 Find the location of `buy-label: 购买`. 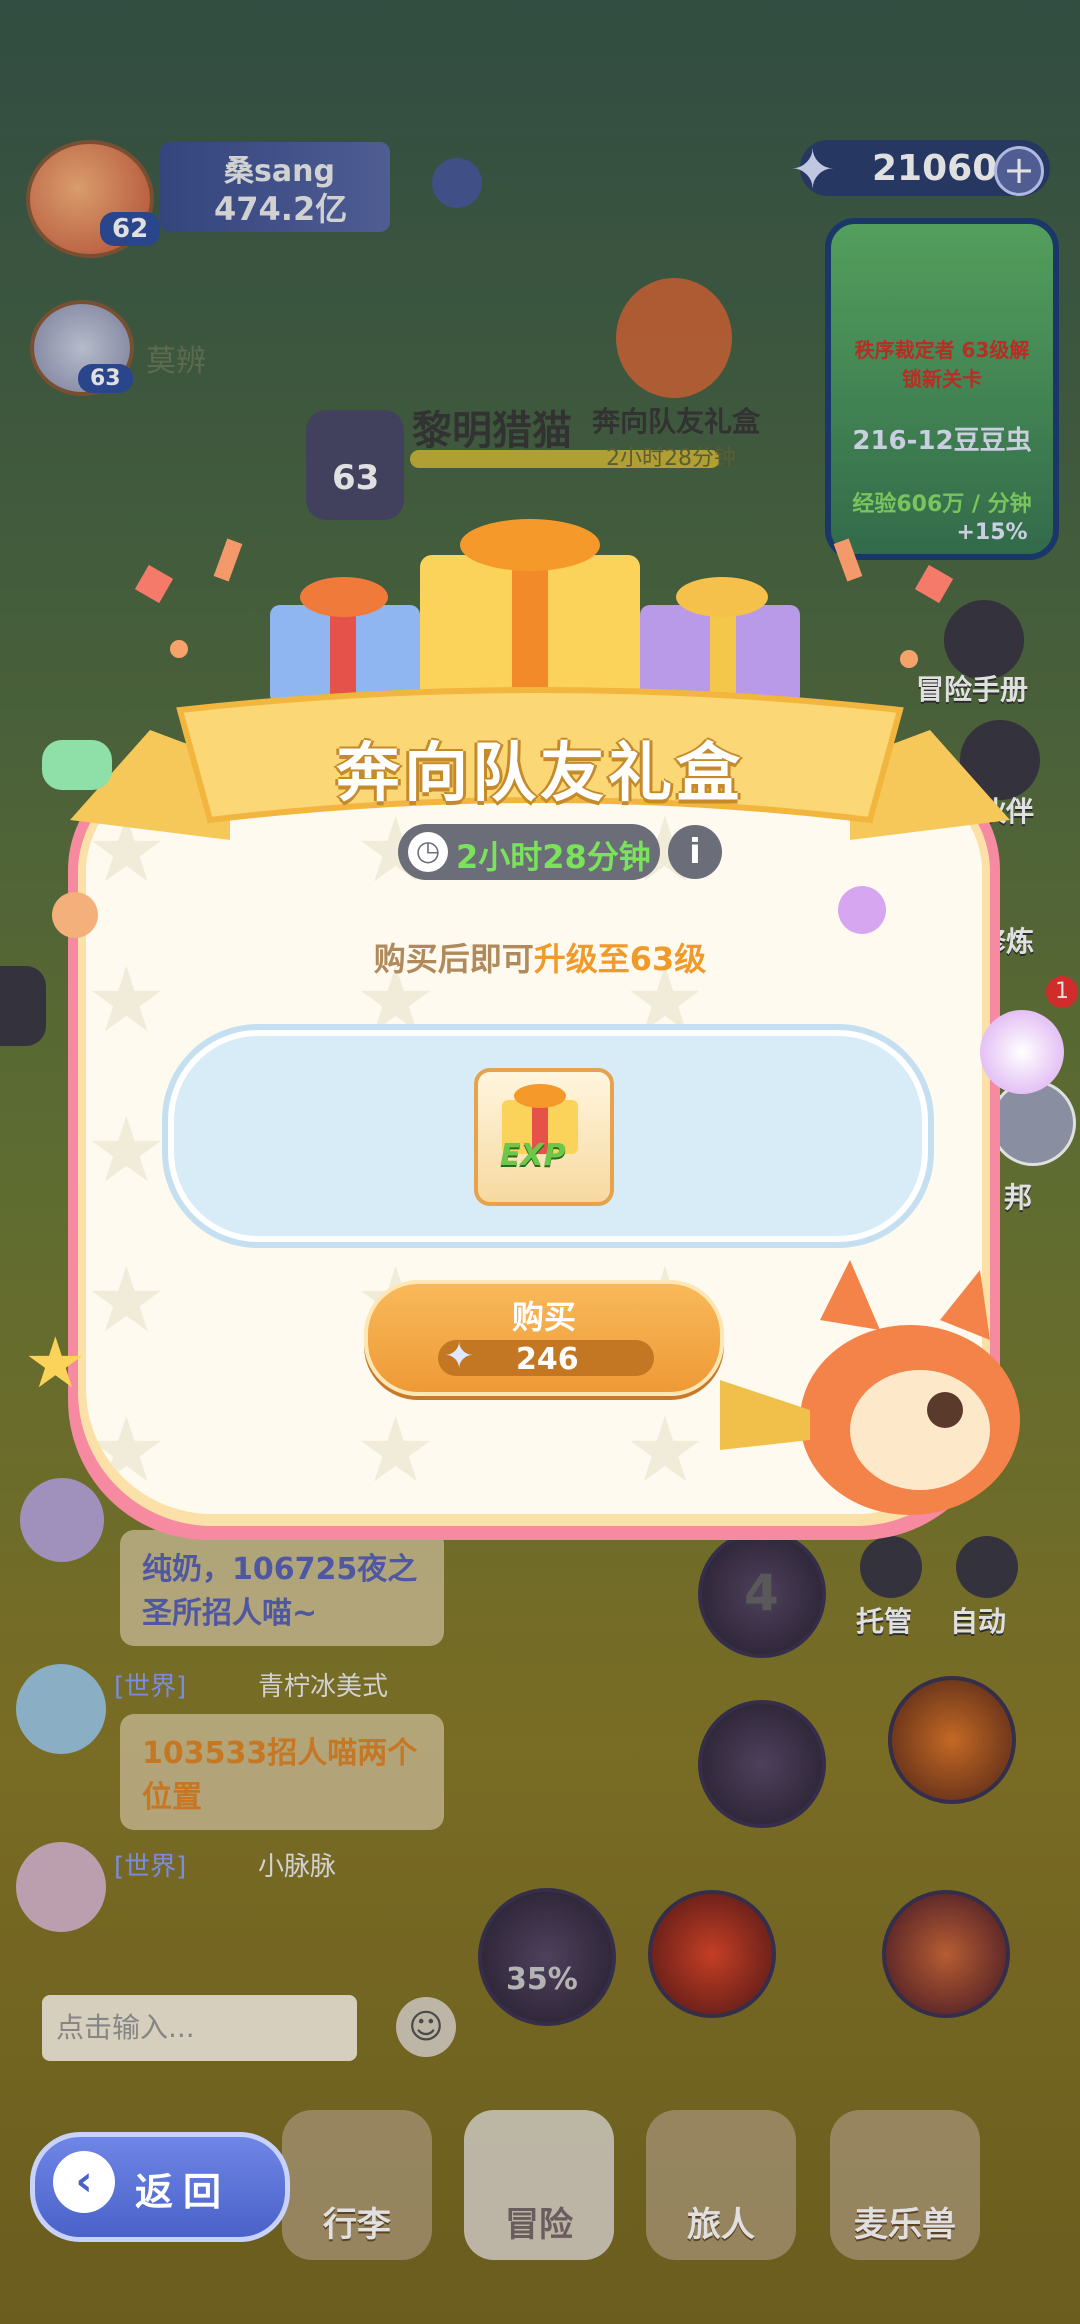

buy-label: 购买 is located at coordinates (543, 1317).